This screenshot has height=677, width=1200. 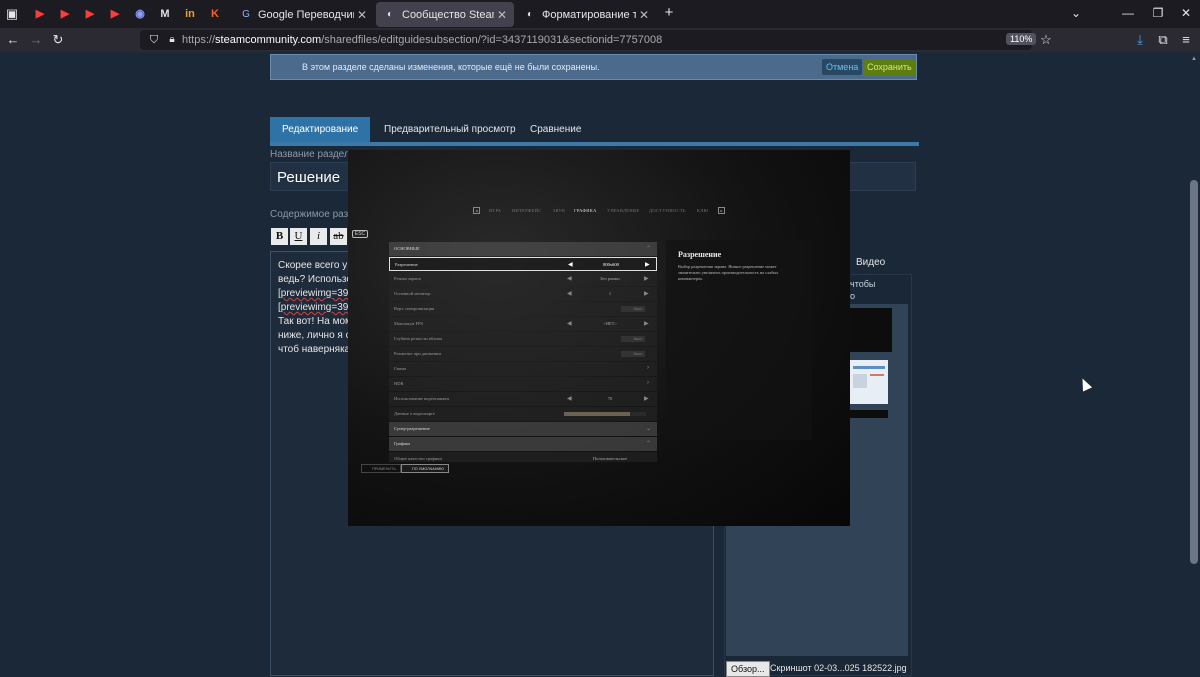 I want to click on cancel-button: Отмена, so click(x=842, y=67).